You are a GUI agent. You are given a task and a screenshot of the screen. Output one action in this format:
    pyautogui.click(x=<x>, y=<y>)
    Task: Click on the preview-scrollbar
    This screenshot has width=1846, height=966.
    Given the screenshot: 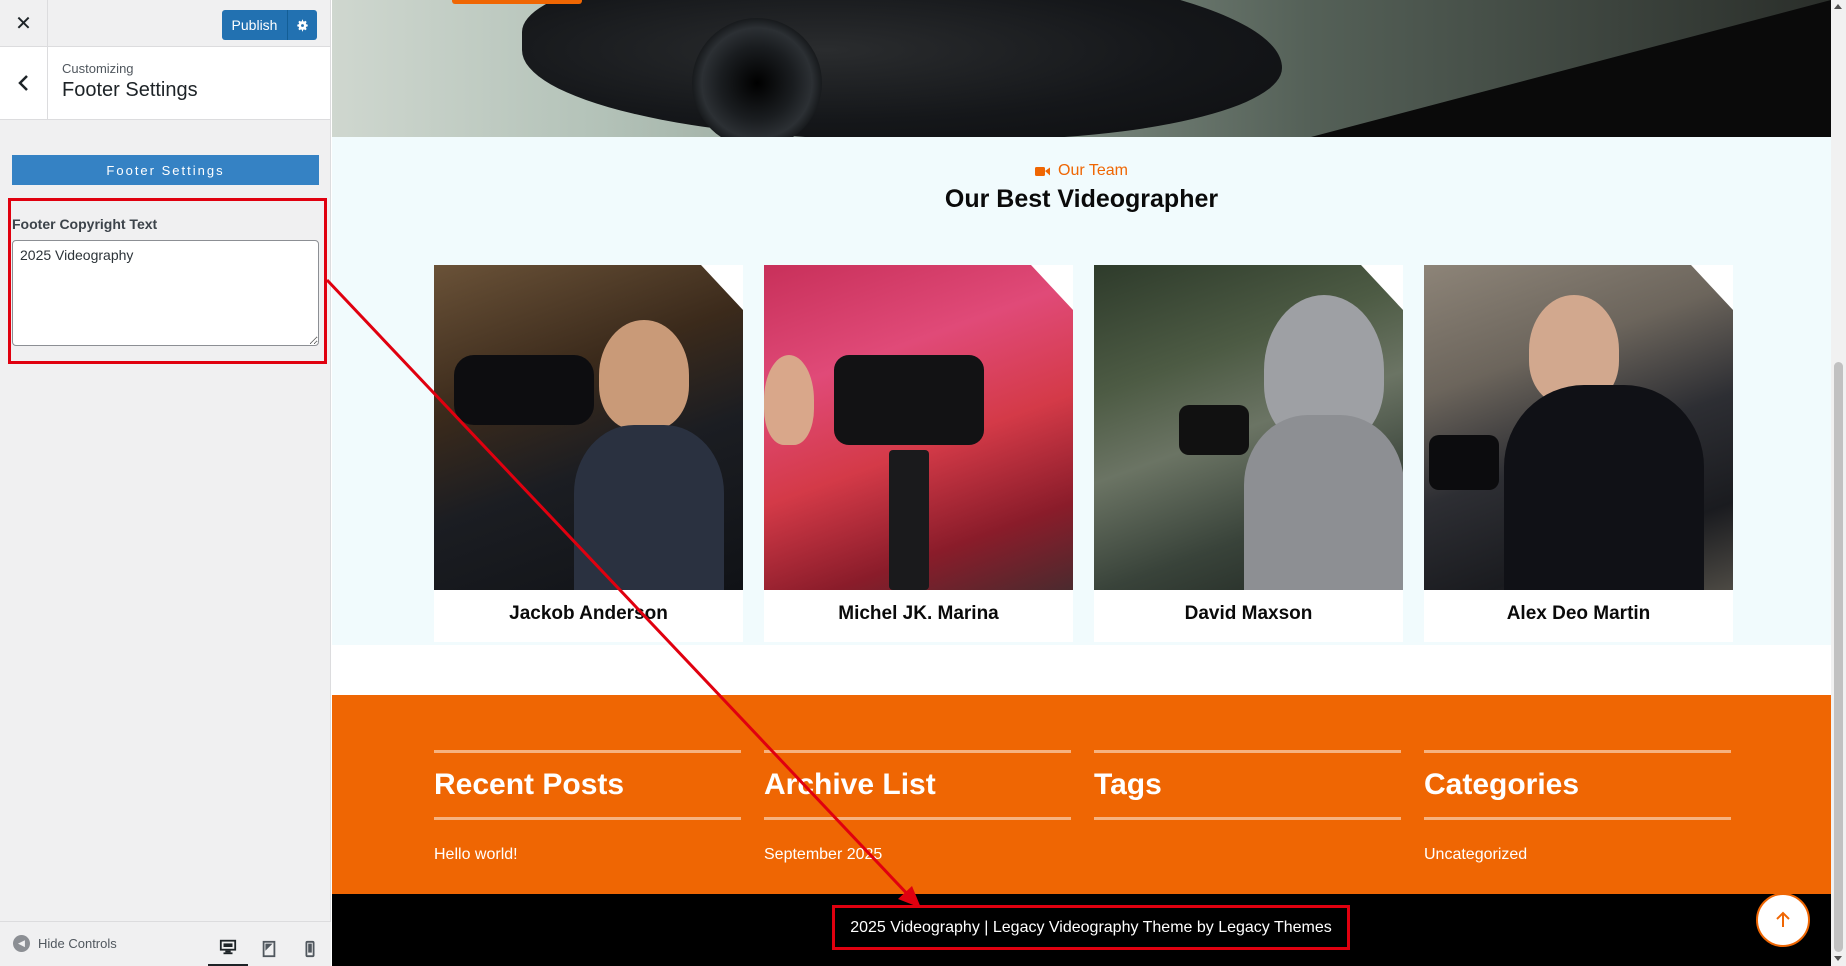 What is the action you would take?
    pyautogui.click(x=1838, y=483)
    